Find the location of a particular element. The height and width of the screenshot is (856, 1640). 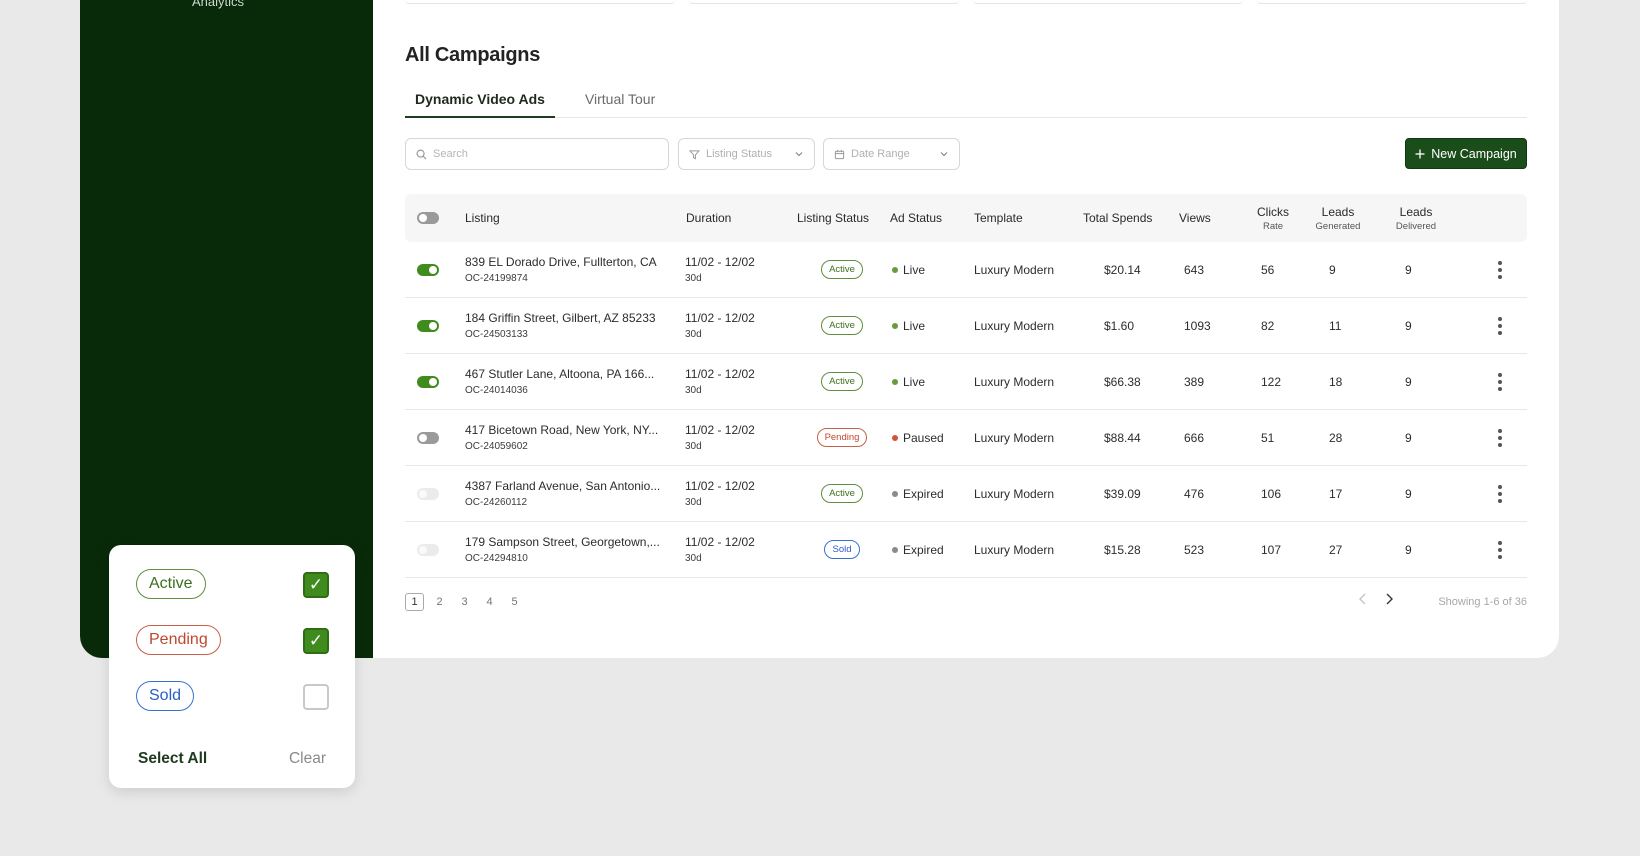

leads-generated-cell: 18 is located at coordinates (1336, 381).